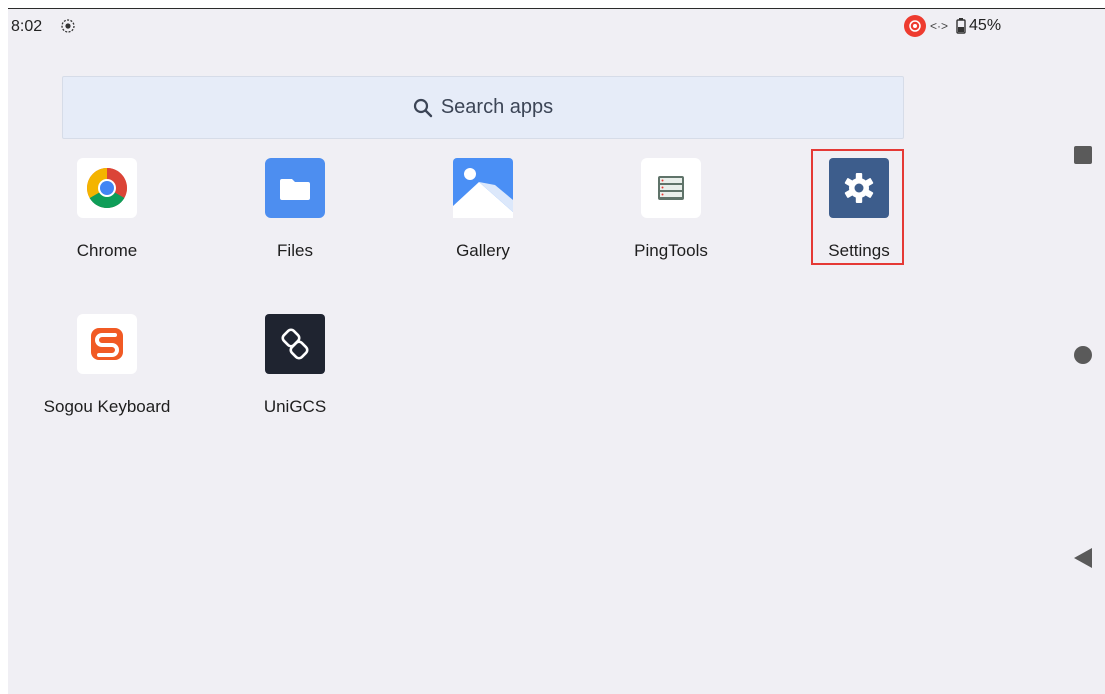 Image resolution: width=1105 pixels, height=694 pixels. Describe the element at coordinates (939, 26) in the screenshot. I see `data-activity-icon: <·>` at that location.